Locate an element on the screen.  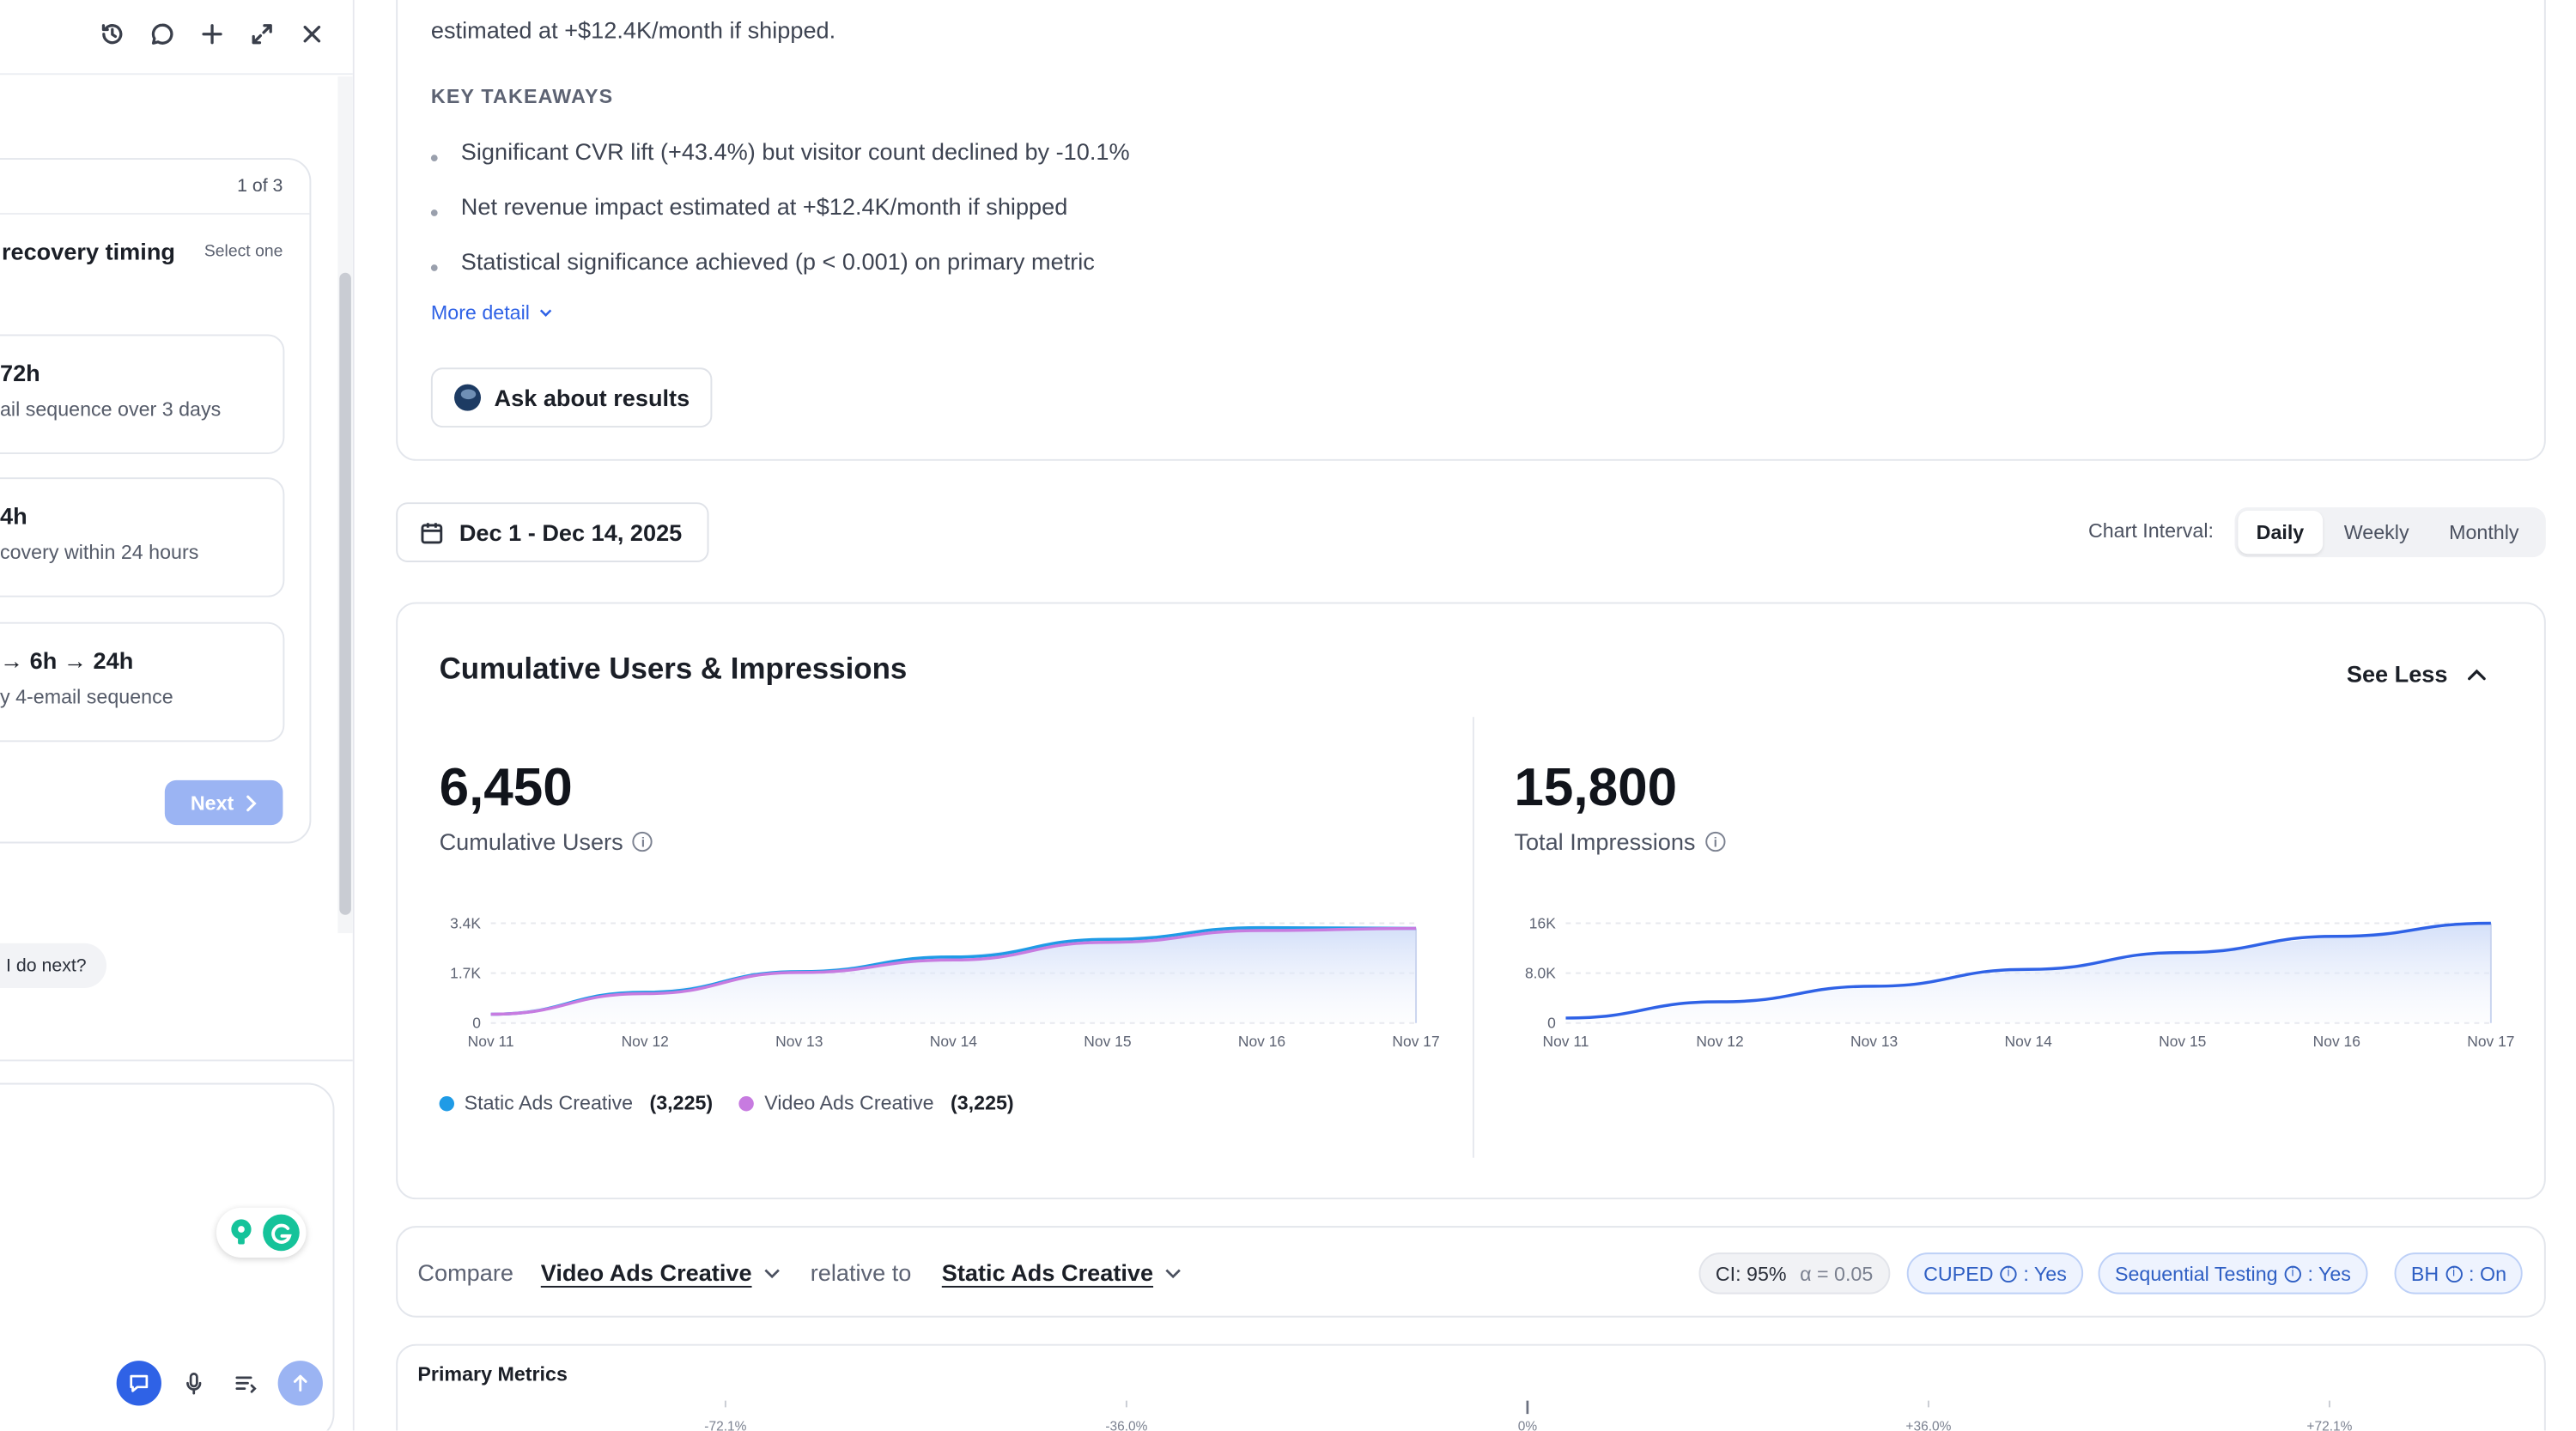
x-tick-label: Nov 13 is located at coordinates (799, 1042).